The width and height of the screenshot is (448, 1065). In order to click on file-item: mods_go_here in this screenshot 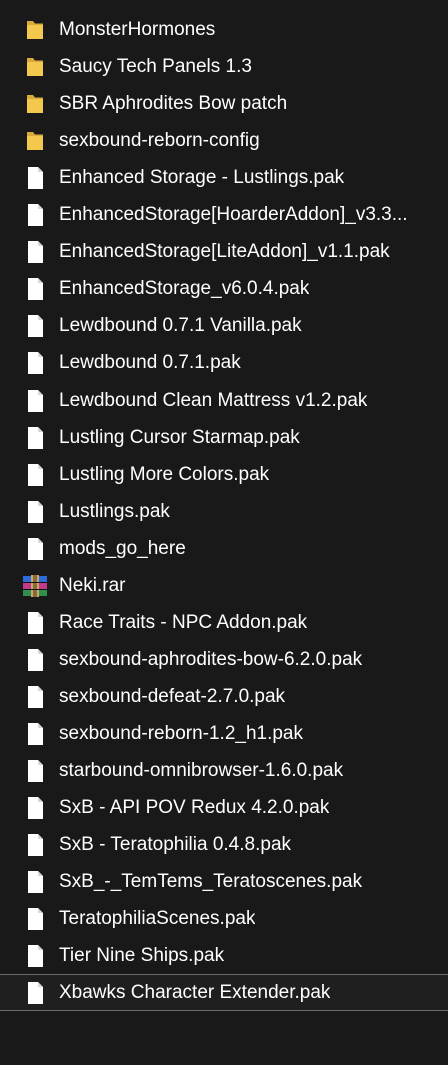, I will do `click(224, 548)`.